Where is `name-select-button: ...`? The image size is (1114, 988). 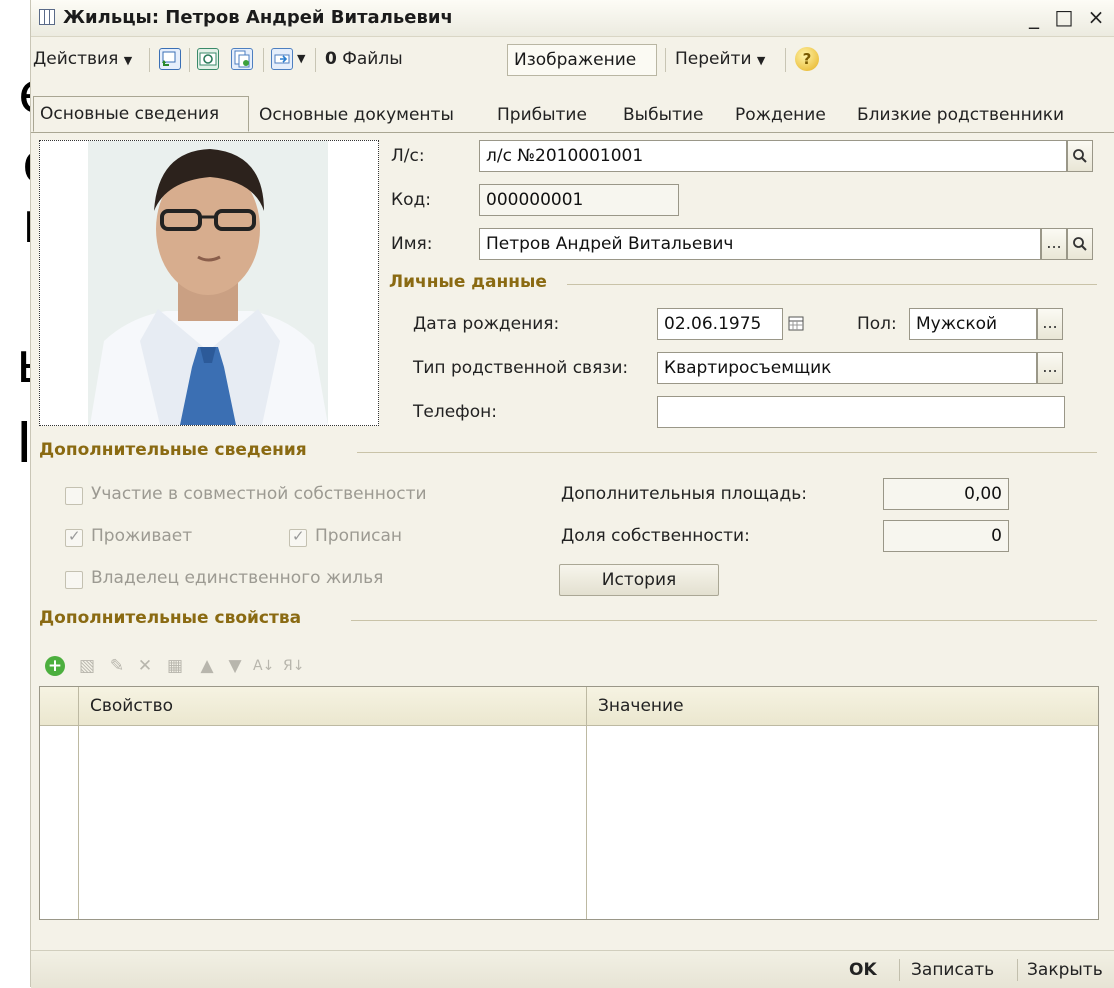
name-select-button: ... is located at coordinates (1054, 244).